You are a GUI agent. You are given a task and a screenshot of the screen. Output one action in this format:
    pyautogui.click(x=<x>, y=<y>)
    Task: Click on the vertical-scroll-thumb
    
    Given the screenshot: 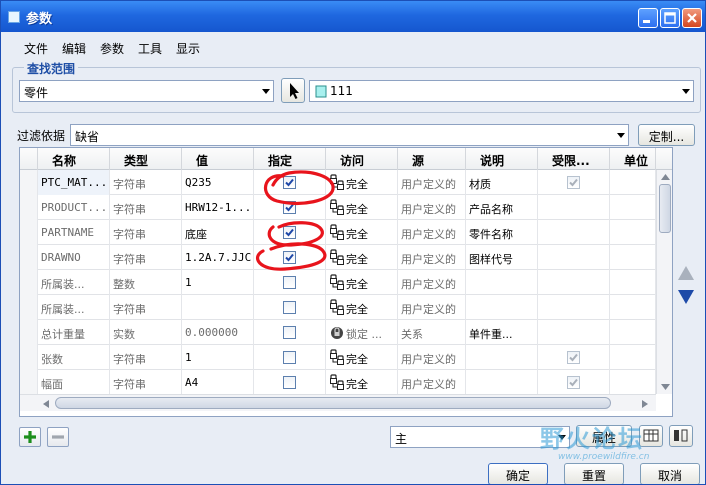 What is the action you would take?
    pyautogui.click(x=665, y=208)
    